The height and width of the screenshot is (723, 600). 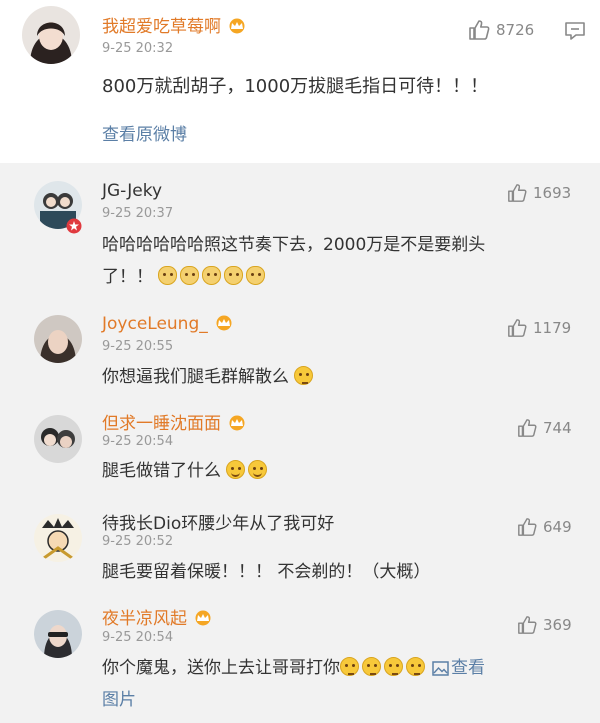 I want to click on like-button: 744, so click(x=544, y=428).